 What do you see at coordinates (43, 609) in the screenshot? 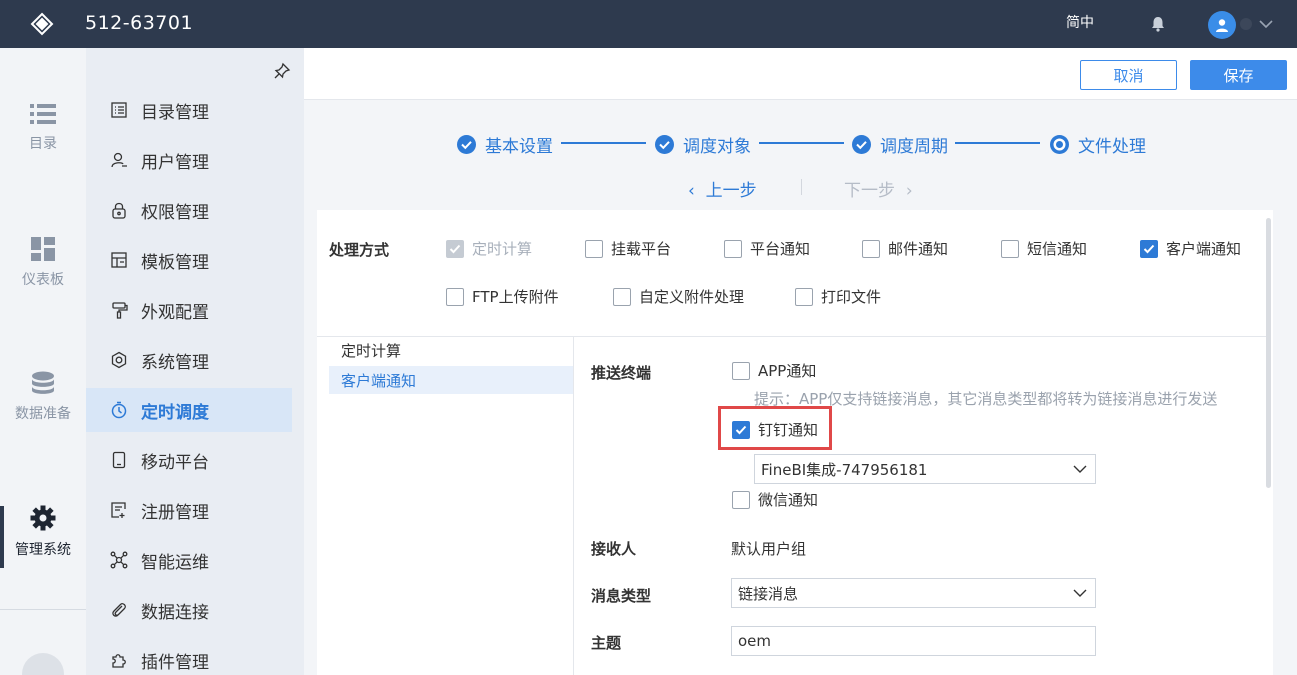
I see `rail-divider` at bounding box center [43, 609].